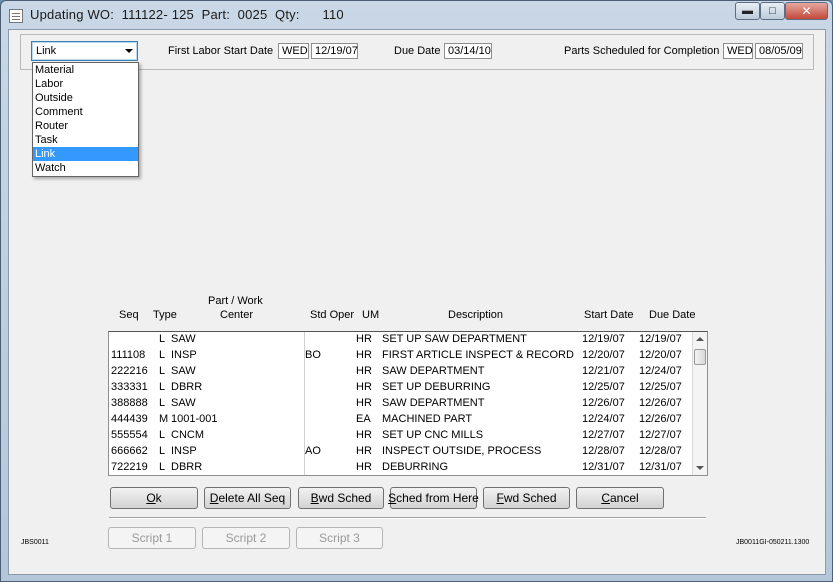  I want to click on delete-all-seq-button: Delete All Seq, so click(247, 498).